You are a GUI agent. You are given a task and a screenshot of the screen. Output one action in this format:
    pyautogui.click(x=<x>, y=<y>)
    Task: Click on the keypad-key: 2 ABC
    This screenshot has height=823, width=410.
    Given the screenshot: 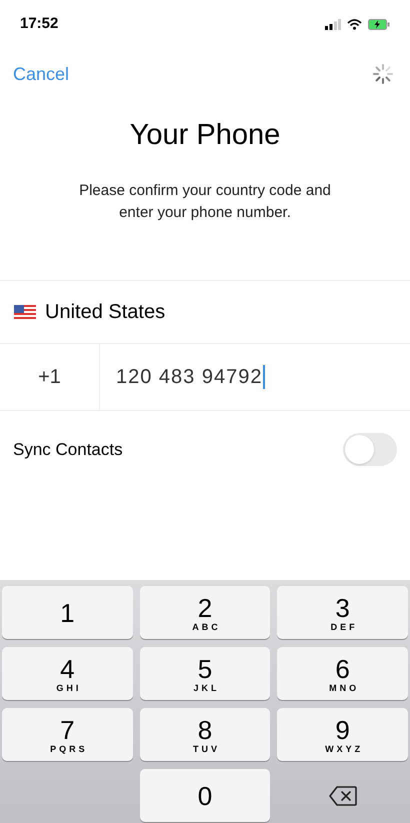 What is the action you would take?
    pyautogui.click(x=205, y=612)
    